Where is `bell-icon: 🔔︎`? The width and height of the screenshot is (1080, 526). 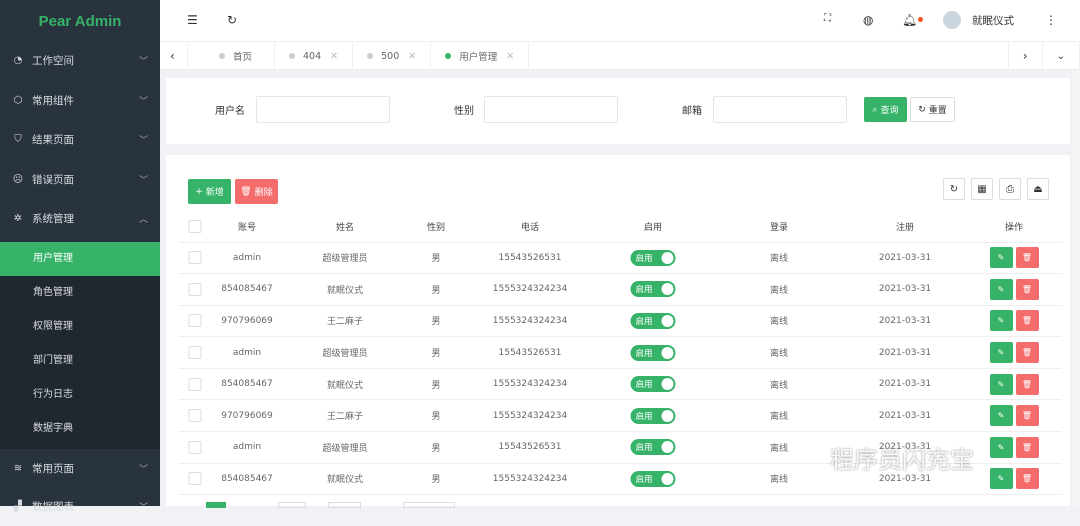 bell-icon: 🔔︎ is located at coordinates (909, 20).